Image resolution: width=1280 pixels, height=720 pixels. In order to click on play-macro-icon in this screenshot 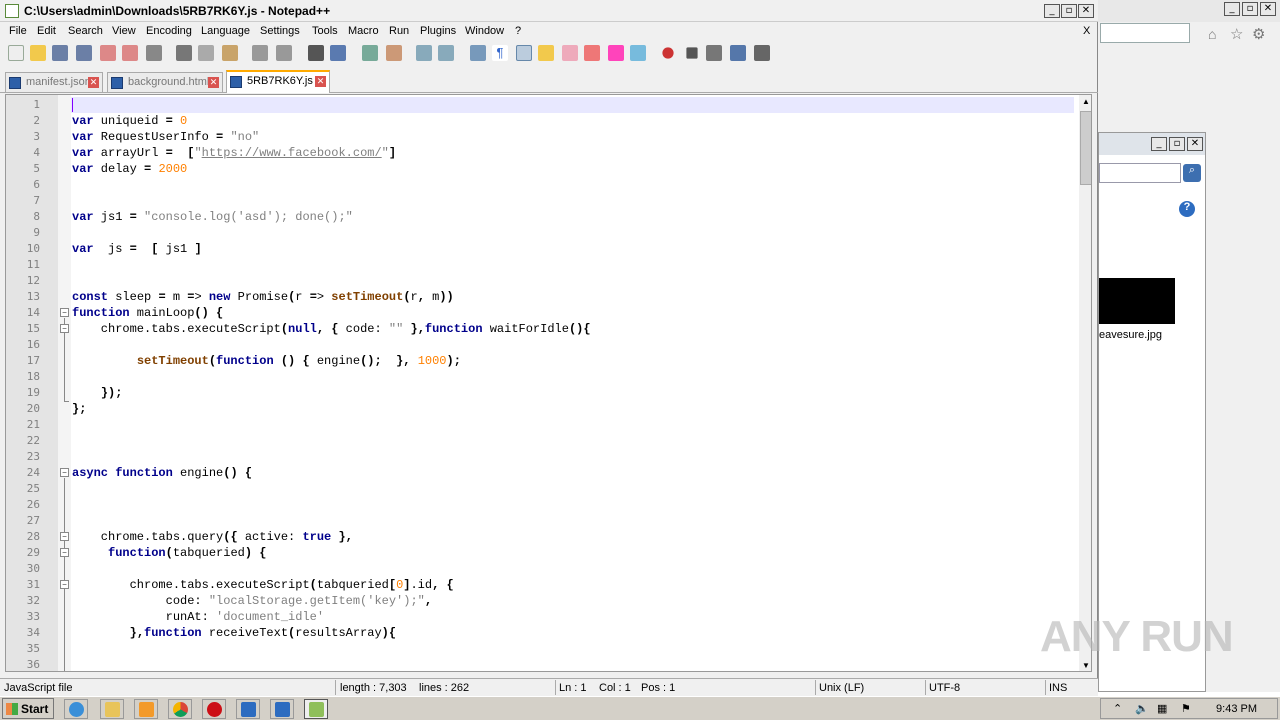, I will do `click(714, 53)`.